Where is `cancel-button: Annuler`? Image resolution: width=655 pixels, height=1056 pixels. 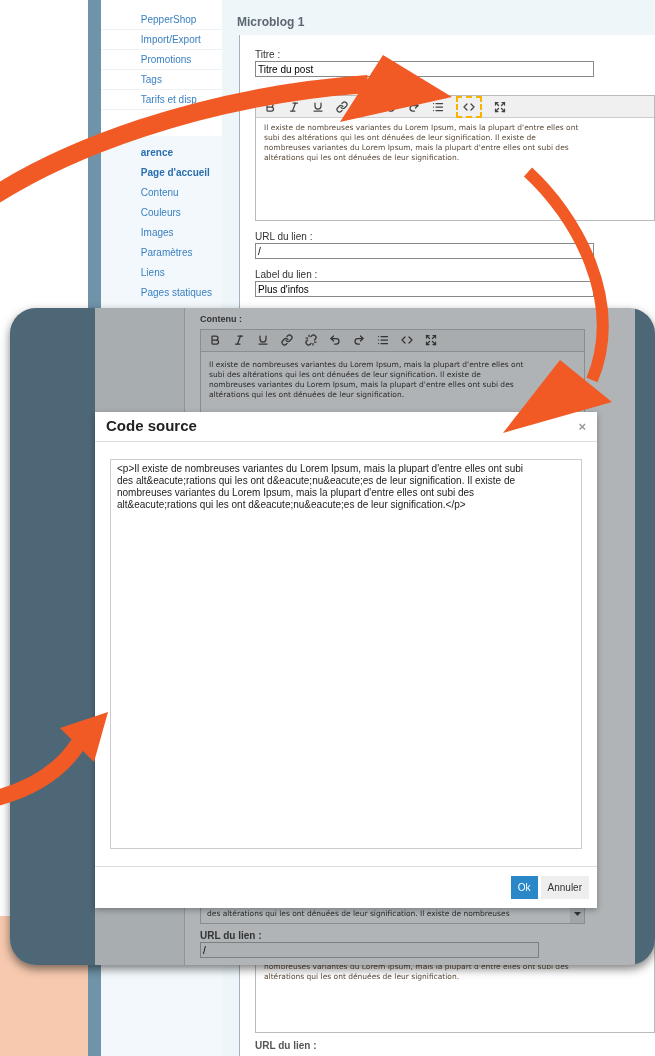
cancel-button: Annuler is located at coordinates (564, 887).